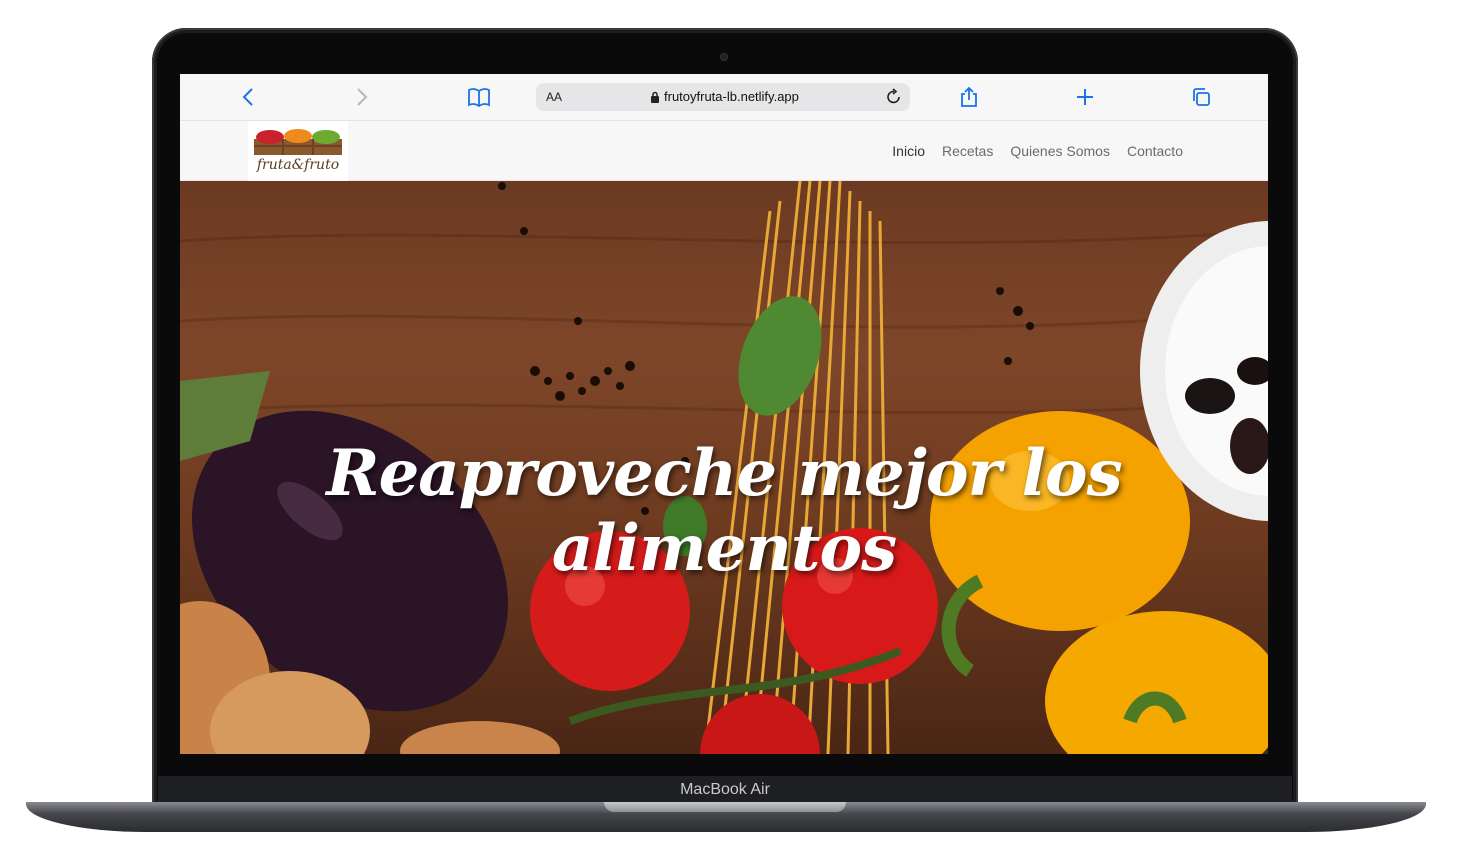  I want to click on logo-text: fruta&fruto, so click(298, 165).